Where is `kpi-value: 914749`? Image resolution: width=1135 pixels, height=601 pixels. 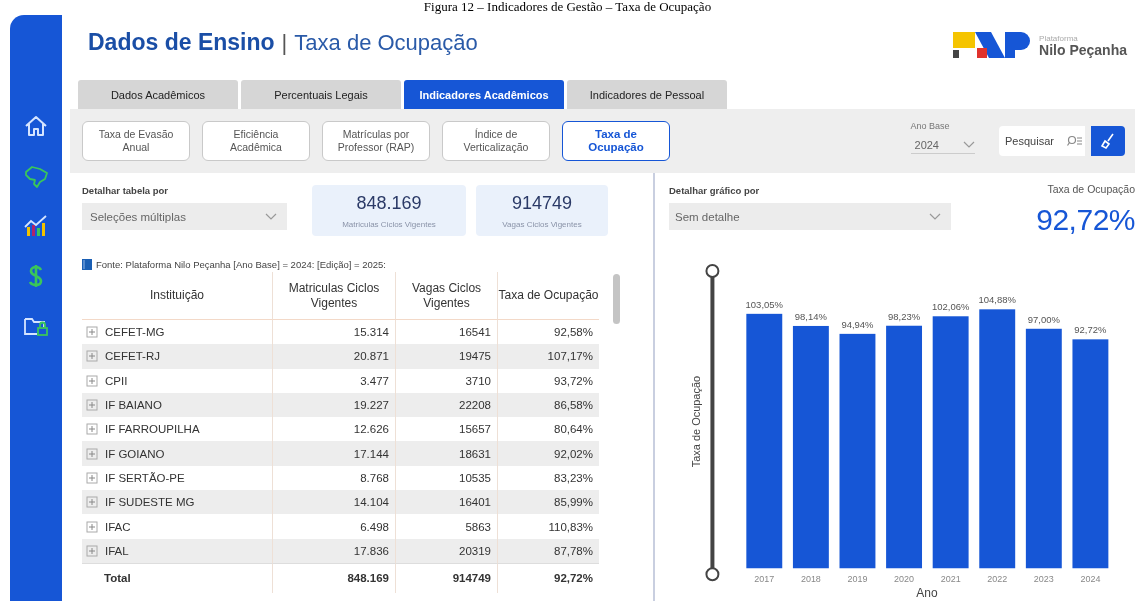
kpi-value: 914749 is located at coordinates (542, 203).